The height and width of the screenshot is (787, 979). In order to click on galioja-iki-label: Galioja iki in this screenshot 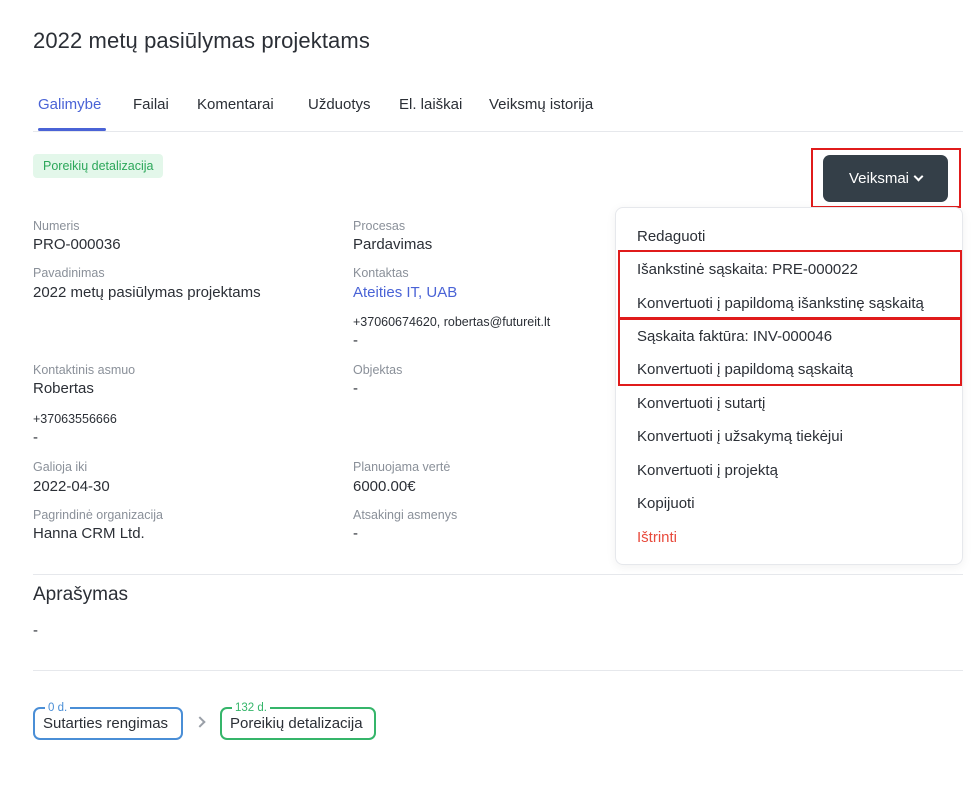, I will do `click(60, 467)`.